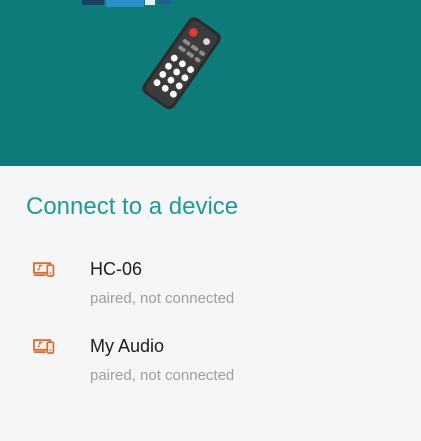 This screenshot has width=421, height=441. What do you see at coordinates (181, 63) in the screenshot?
I see `remote-control-icon` at bounding box center [181, 63].